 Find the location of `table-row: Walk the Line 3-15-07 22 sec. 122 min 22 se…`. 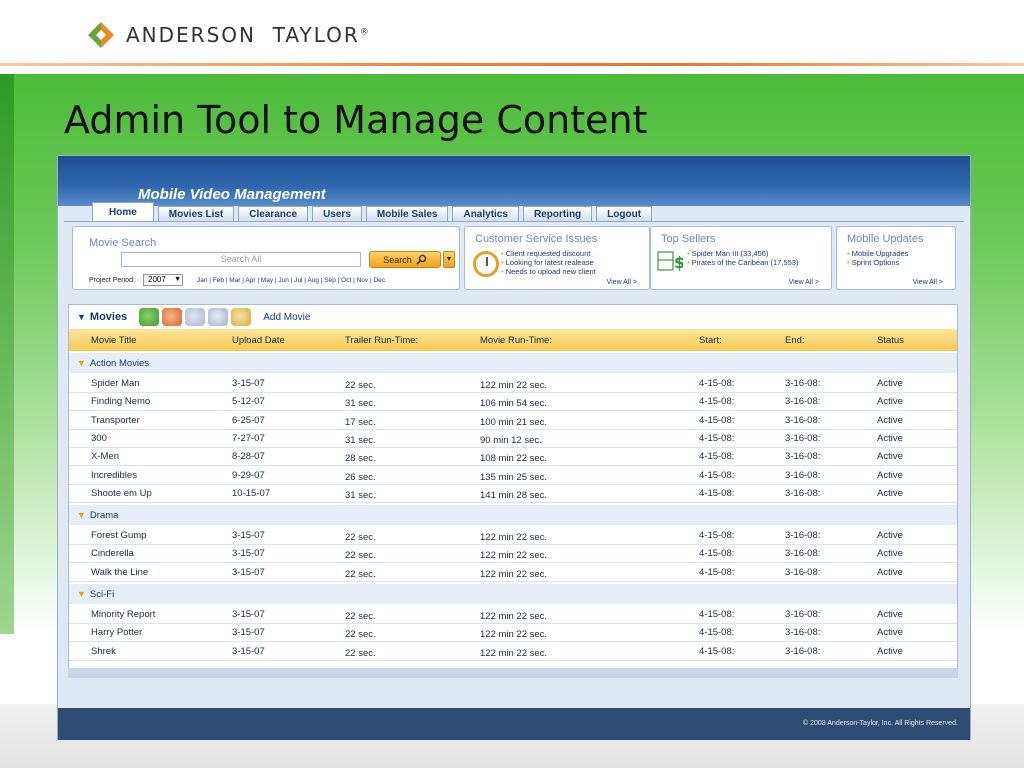

table-row: Walk the Line 3-15-07 22 sec. 122 min 22 se… is located at coordinates (513, 573).